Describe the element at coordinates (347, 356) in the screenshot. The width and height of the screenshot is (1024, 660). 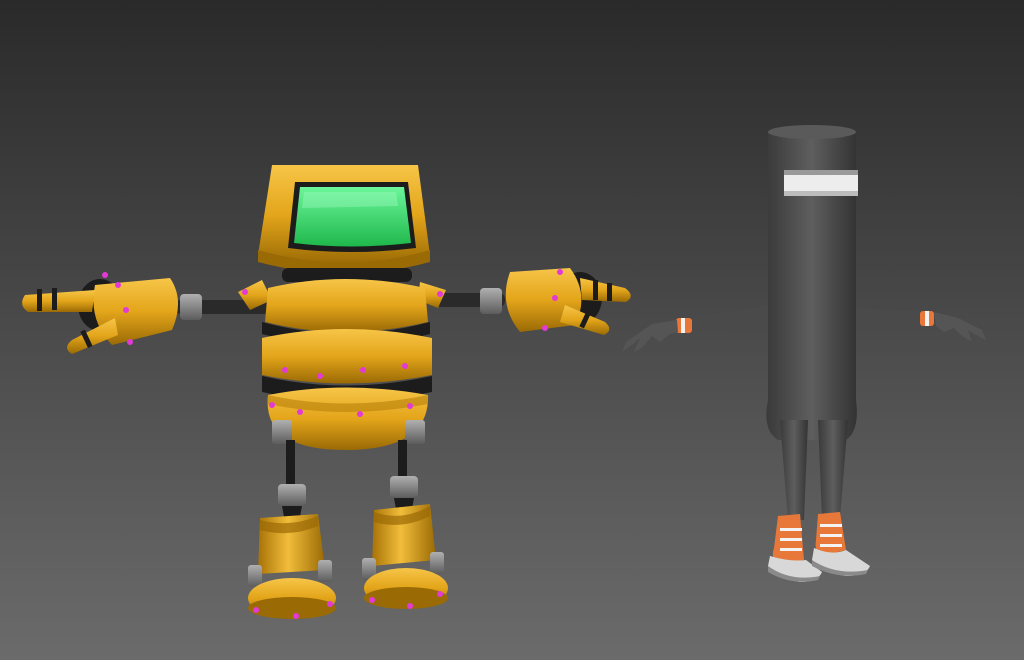
I see `belly-ring` at that location.